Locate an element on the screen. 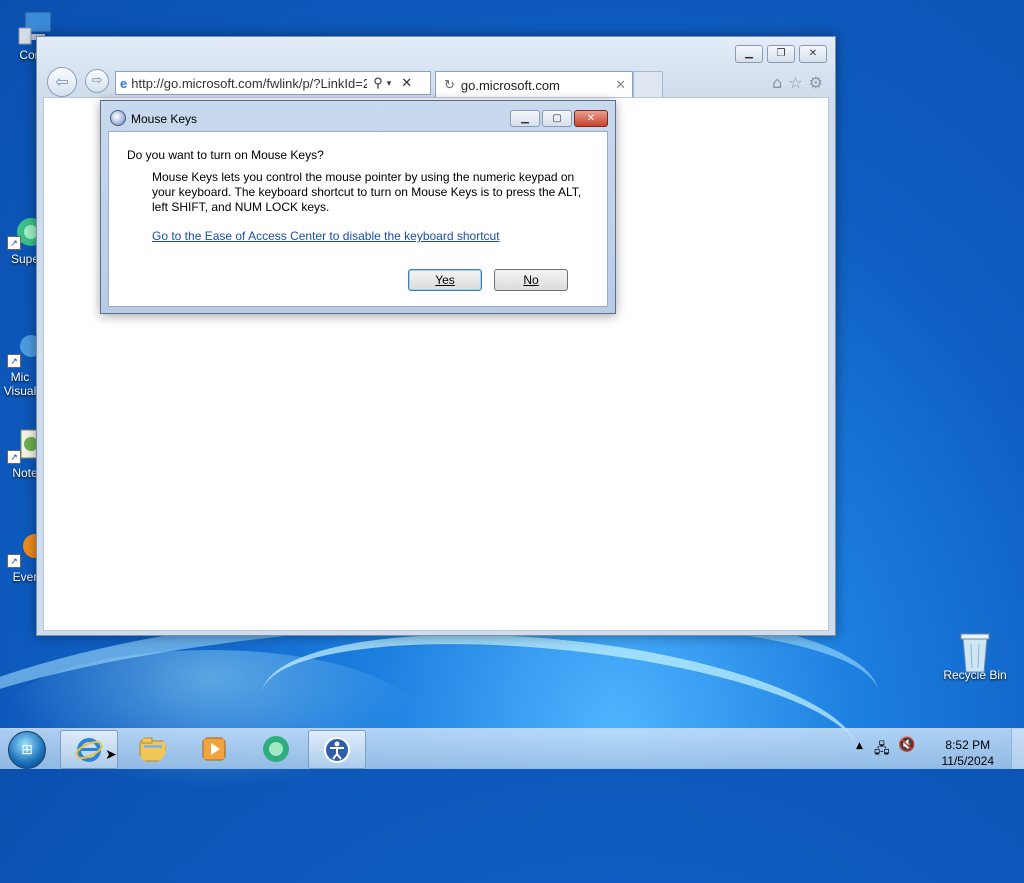 The image size is (1024, 883). dialog-caption-buttons: ▁ ▢ ✕ is located at coordinates (559, 118).